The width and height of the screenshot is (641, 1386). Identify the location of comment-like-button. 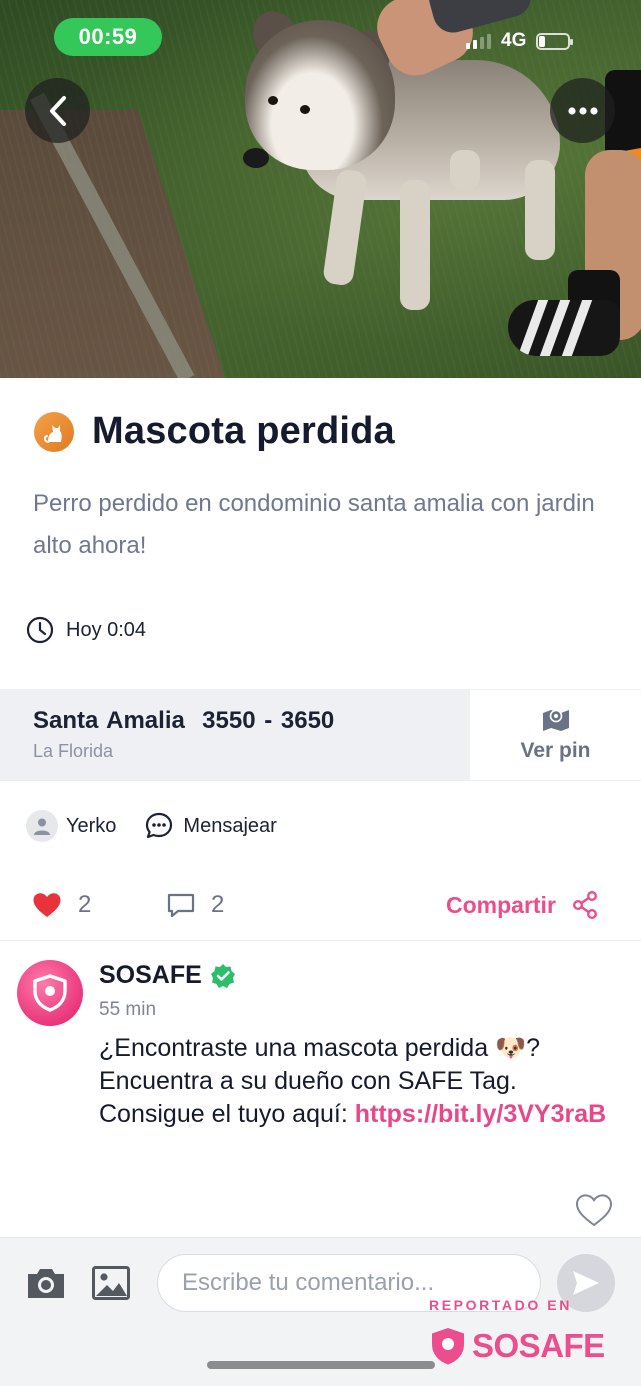
(594, 1212).